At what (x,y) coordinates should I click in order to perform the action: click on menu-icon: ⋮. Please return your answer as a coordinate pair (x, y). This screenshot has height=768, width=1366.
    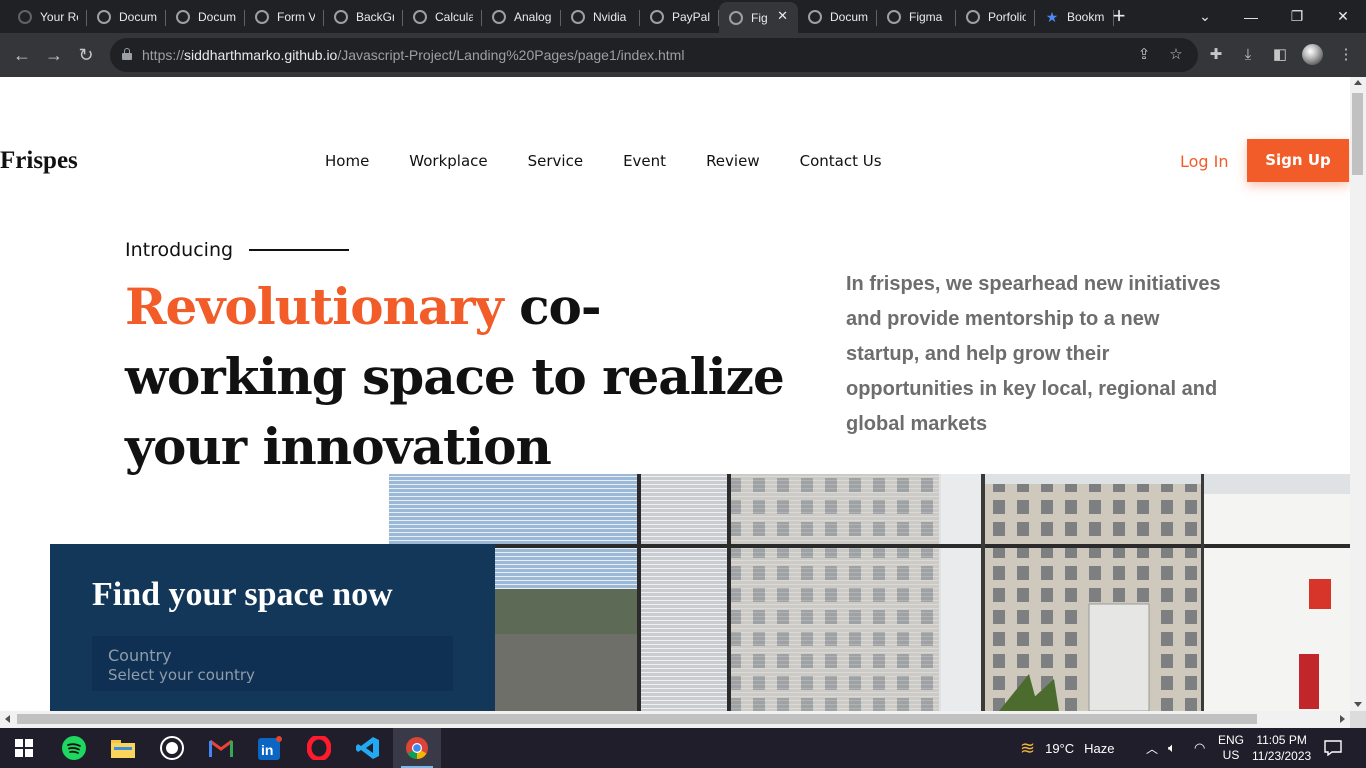
    Looking at the image, I should click on (1346, 55).